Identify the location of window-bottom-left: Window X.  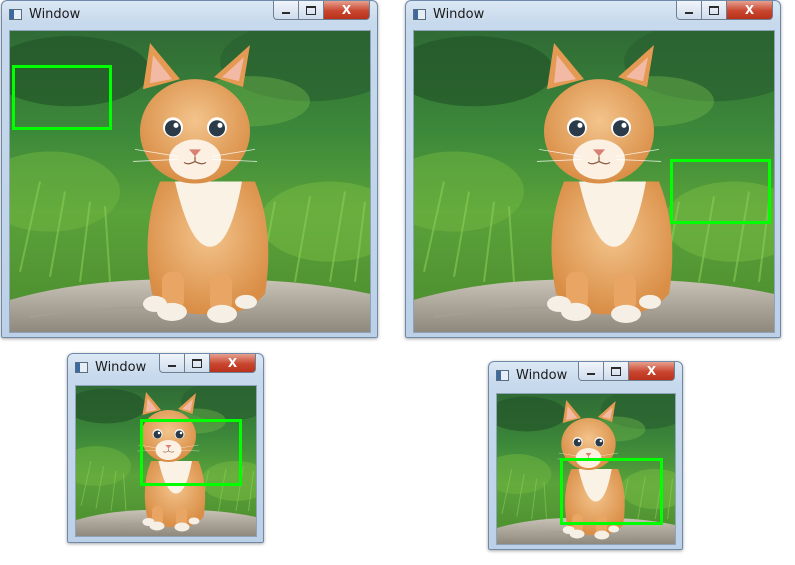
(165, 448).